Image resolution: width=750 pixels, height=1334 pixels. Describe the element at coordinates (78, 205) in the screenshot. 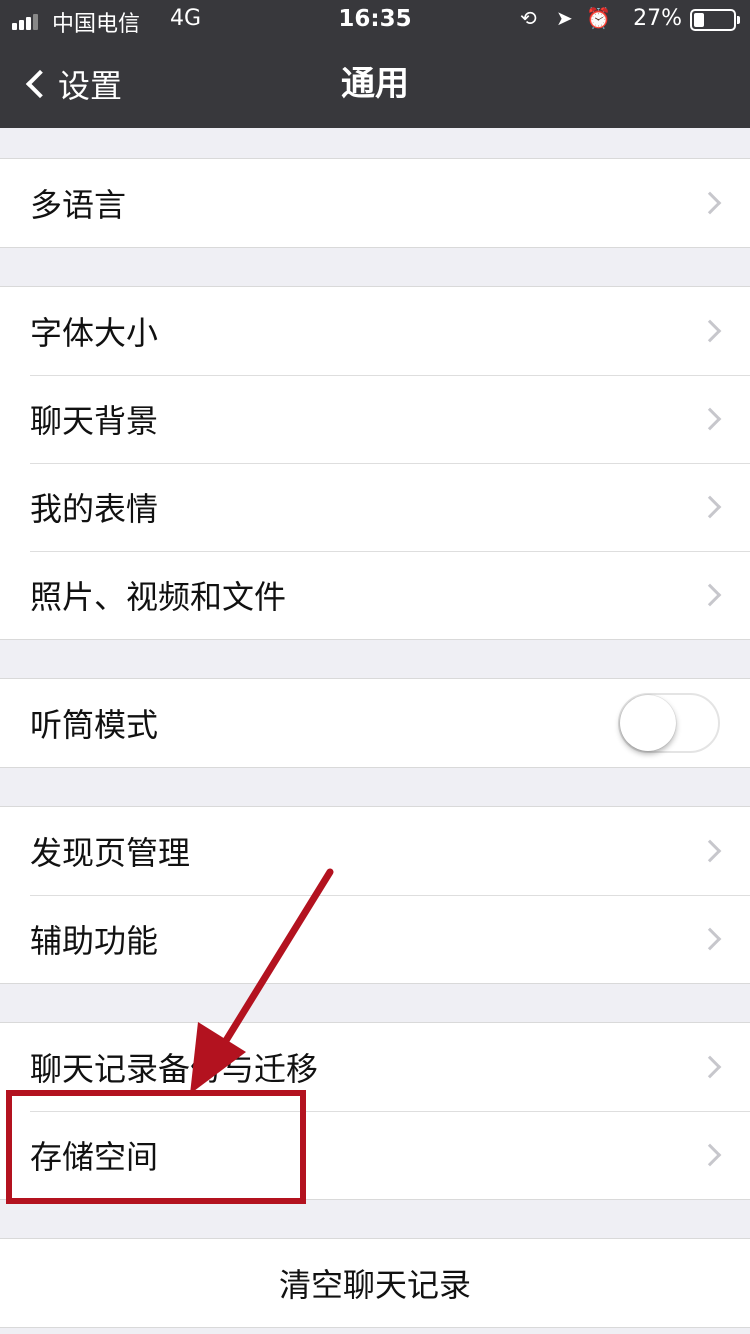

I see `settings-item-label: 多语言` at that location.